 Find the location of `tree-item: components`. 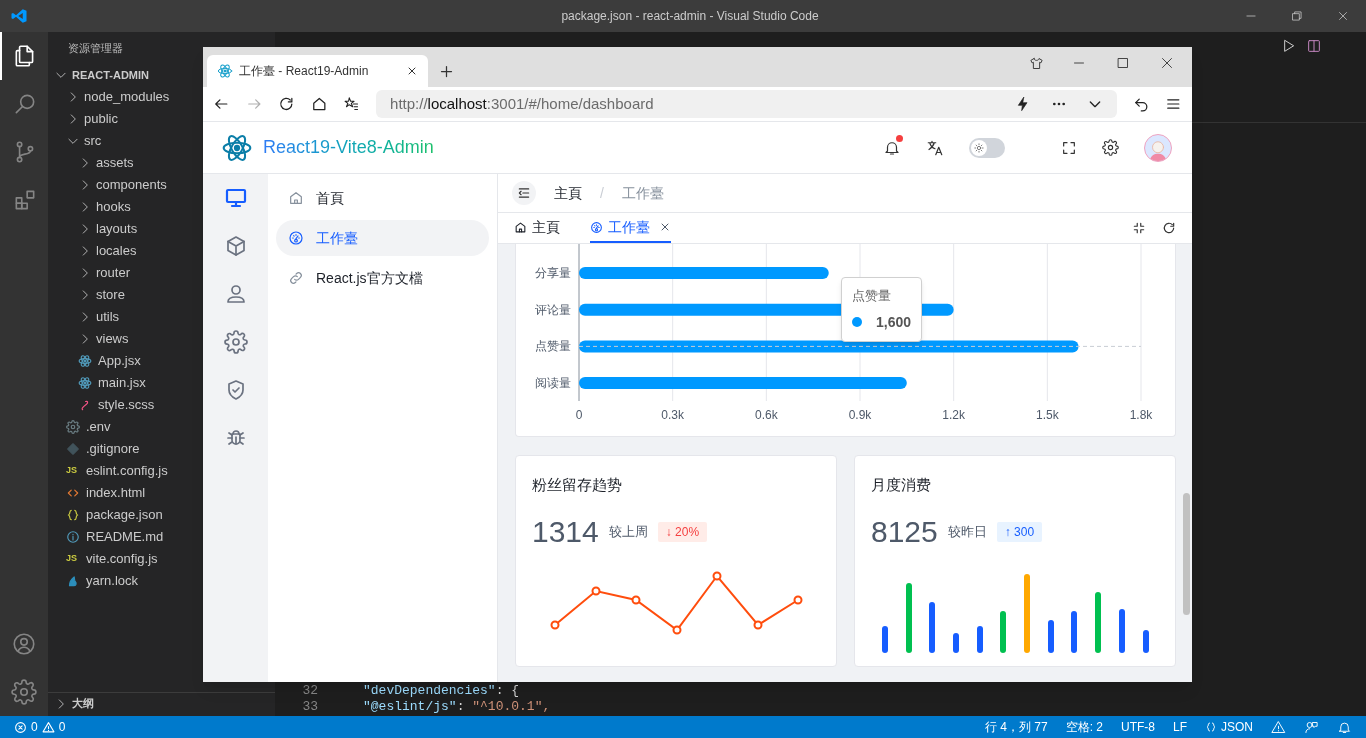

tree-item: components is located at coordinates (109, 185).